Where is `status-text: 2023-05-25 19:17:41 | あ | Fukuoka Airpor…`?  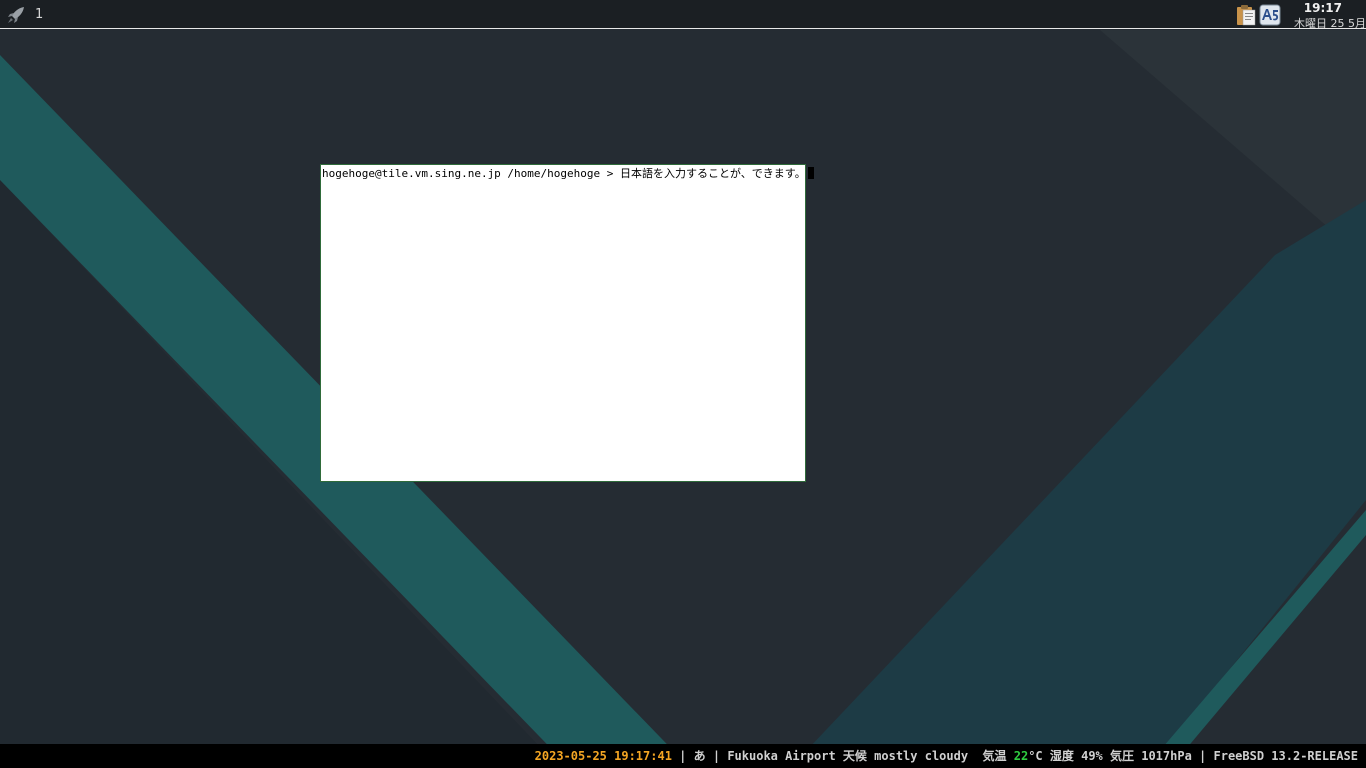 status-text: 2023-05-25 19:17:41 | あ | Fukuoka Airpor… is located at coordinates (946, 756).